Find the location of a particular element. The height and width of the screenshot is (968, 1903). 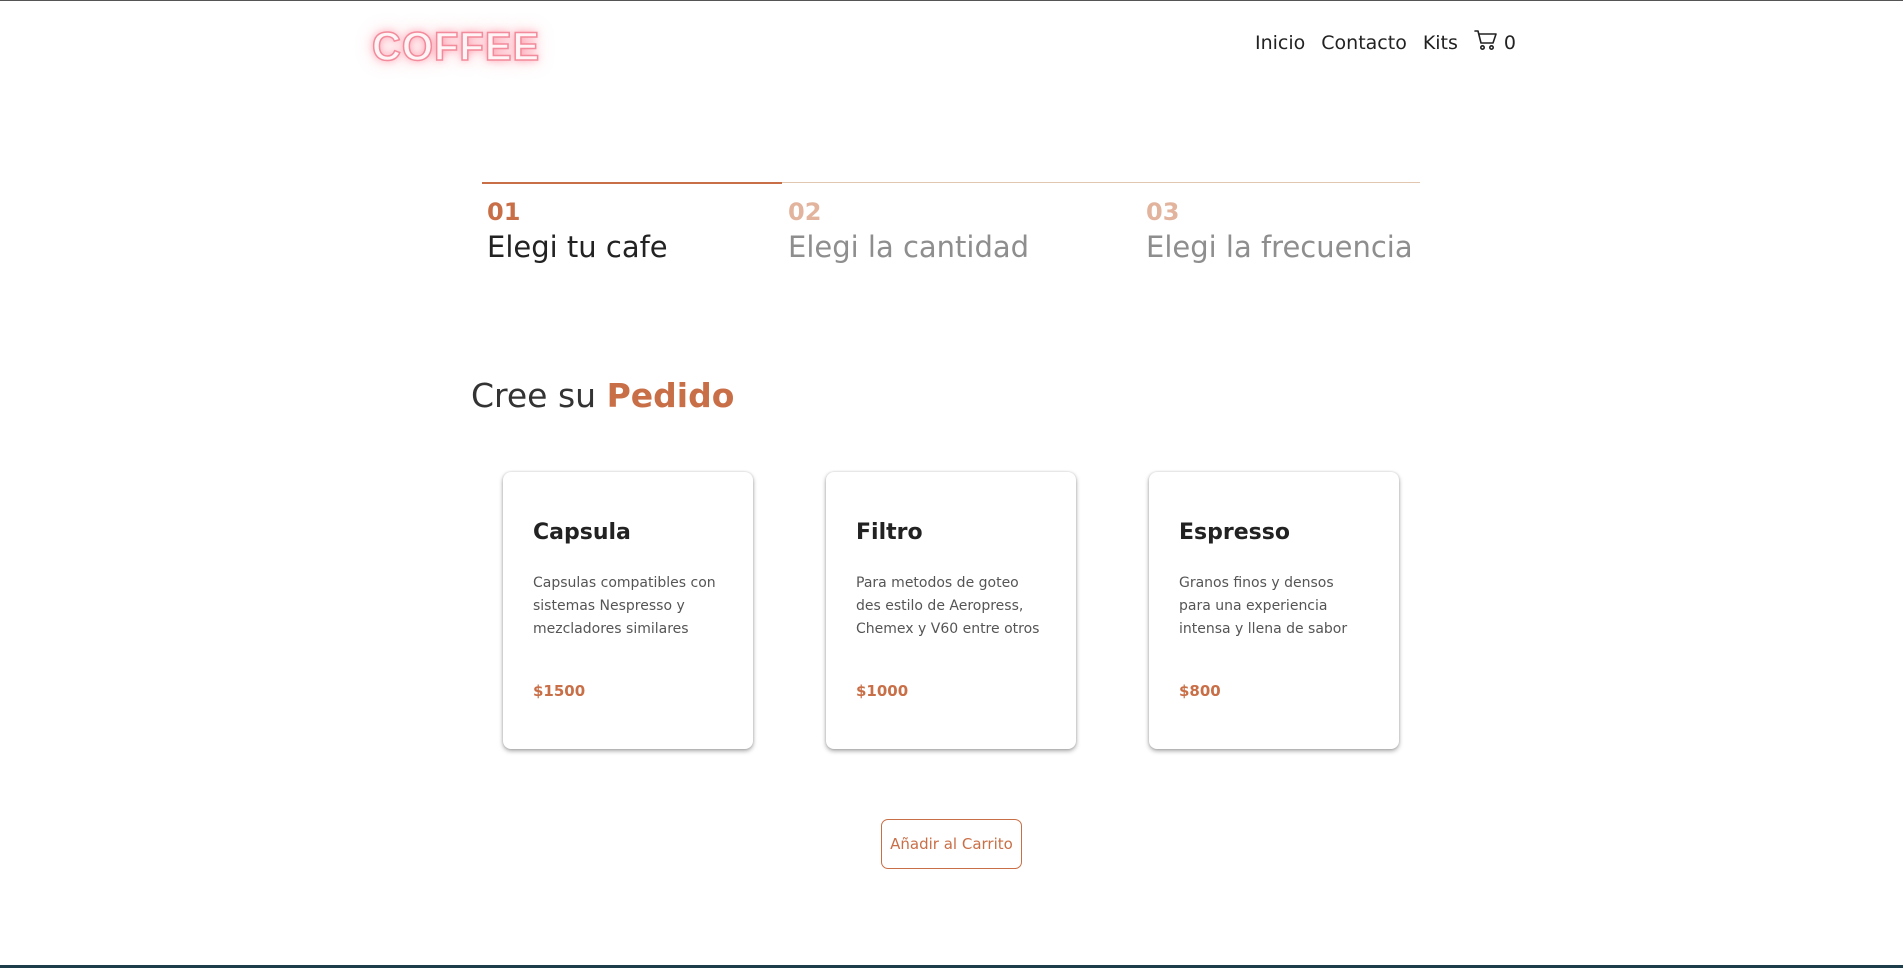

add-to-cart-button: Añadir al Carrito is located at coordinates (951, 844).